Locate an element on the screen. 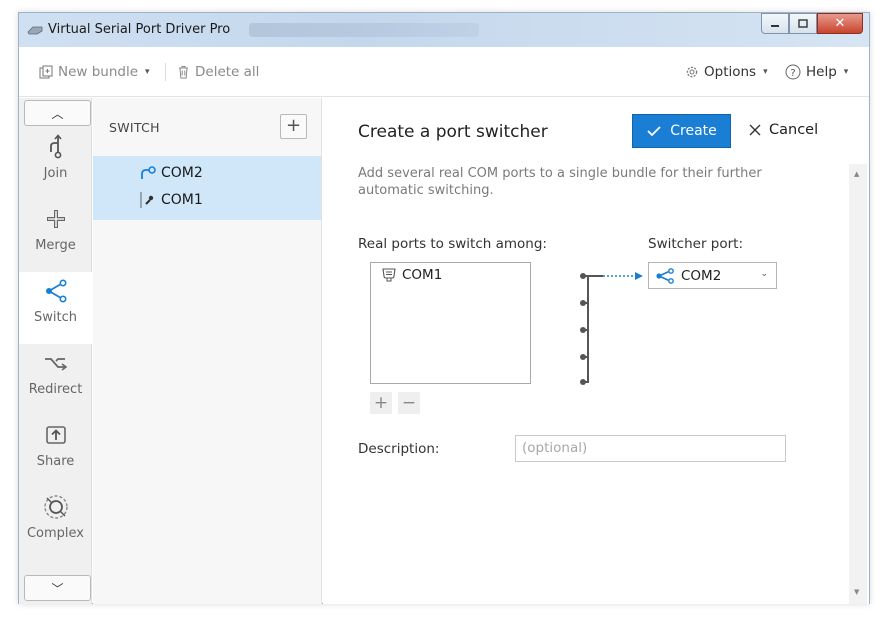 This screenshot has width=890, height=624. cancel-button: Cancel is located at coordinates (783, 130).